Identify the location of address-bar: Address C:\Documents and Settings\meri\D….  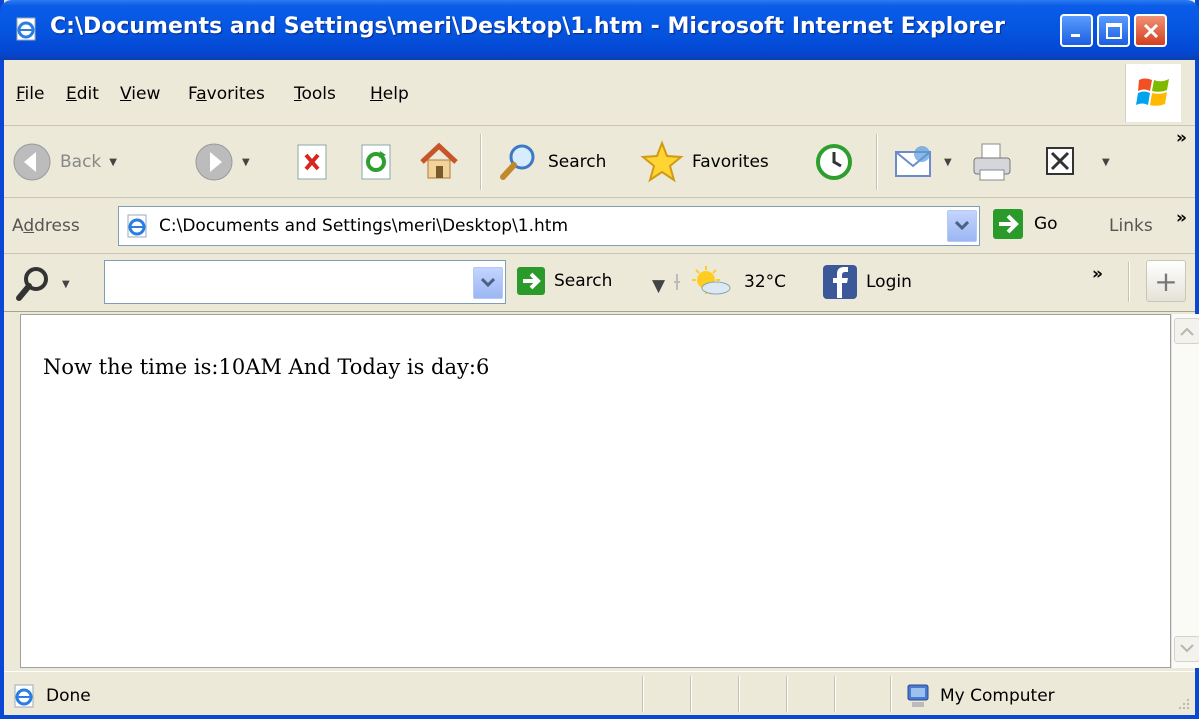
(599, 226).